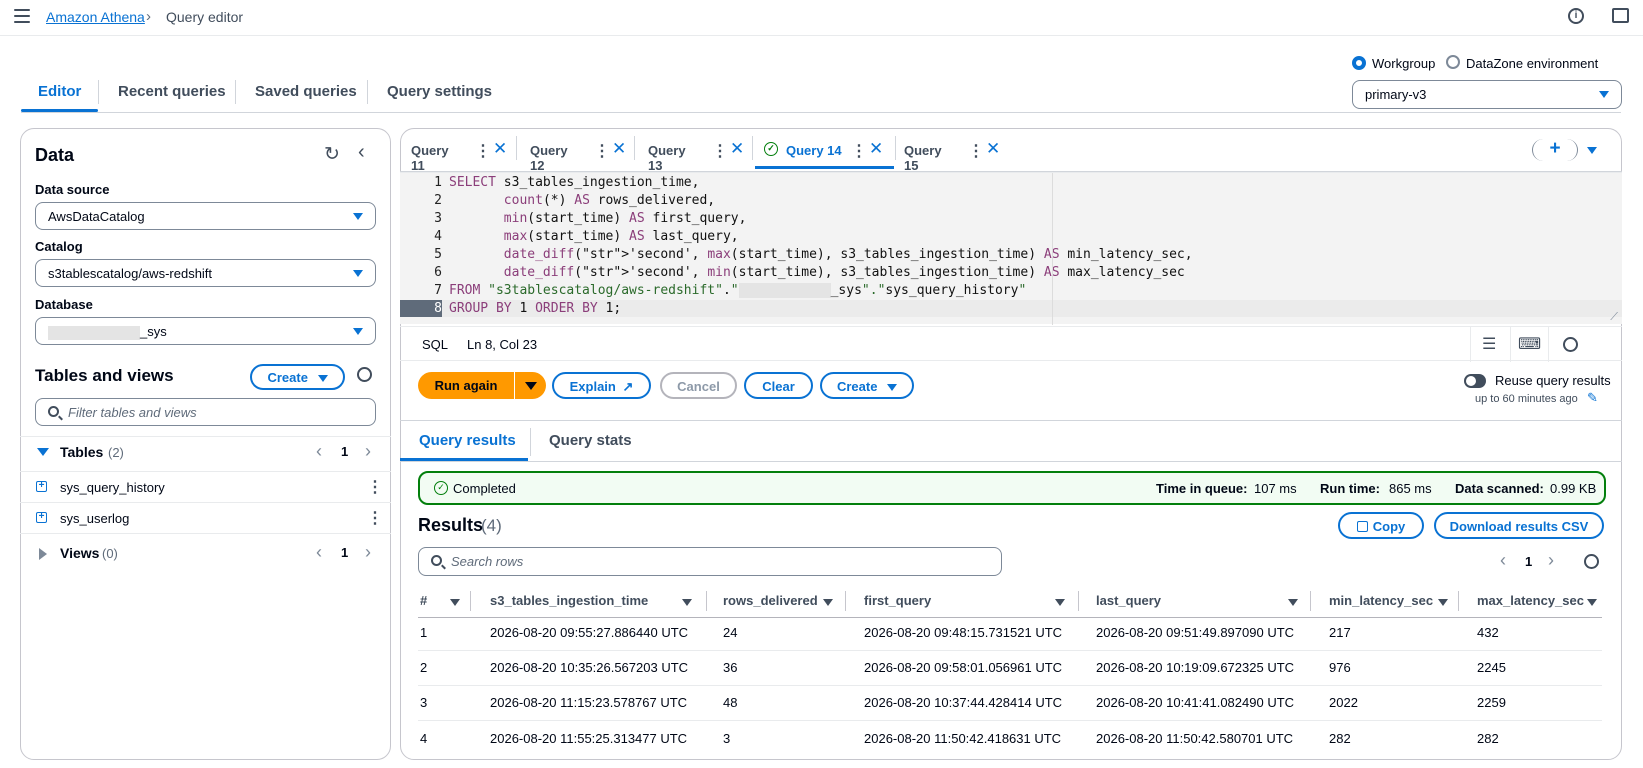 The image size is (1643, 768). Describe the element at coordinates (297, 377) in the screenshot. I see `create-table-button: Create` at that location.